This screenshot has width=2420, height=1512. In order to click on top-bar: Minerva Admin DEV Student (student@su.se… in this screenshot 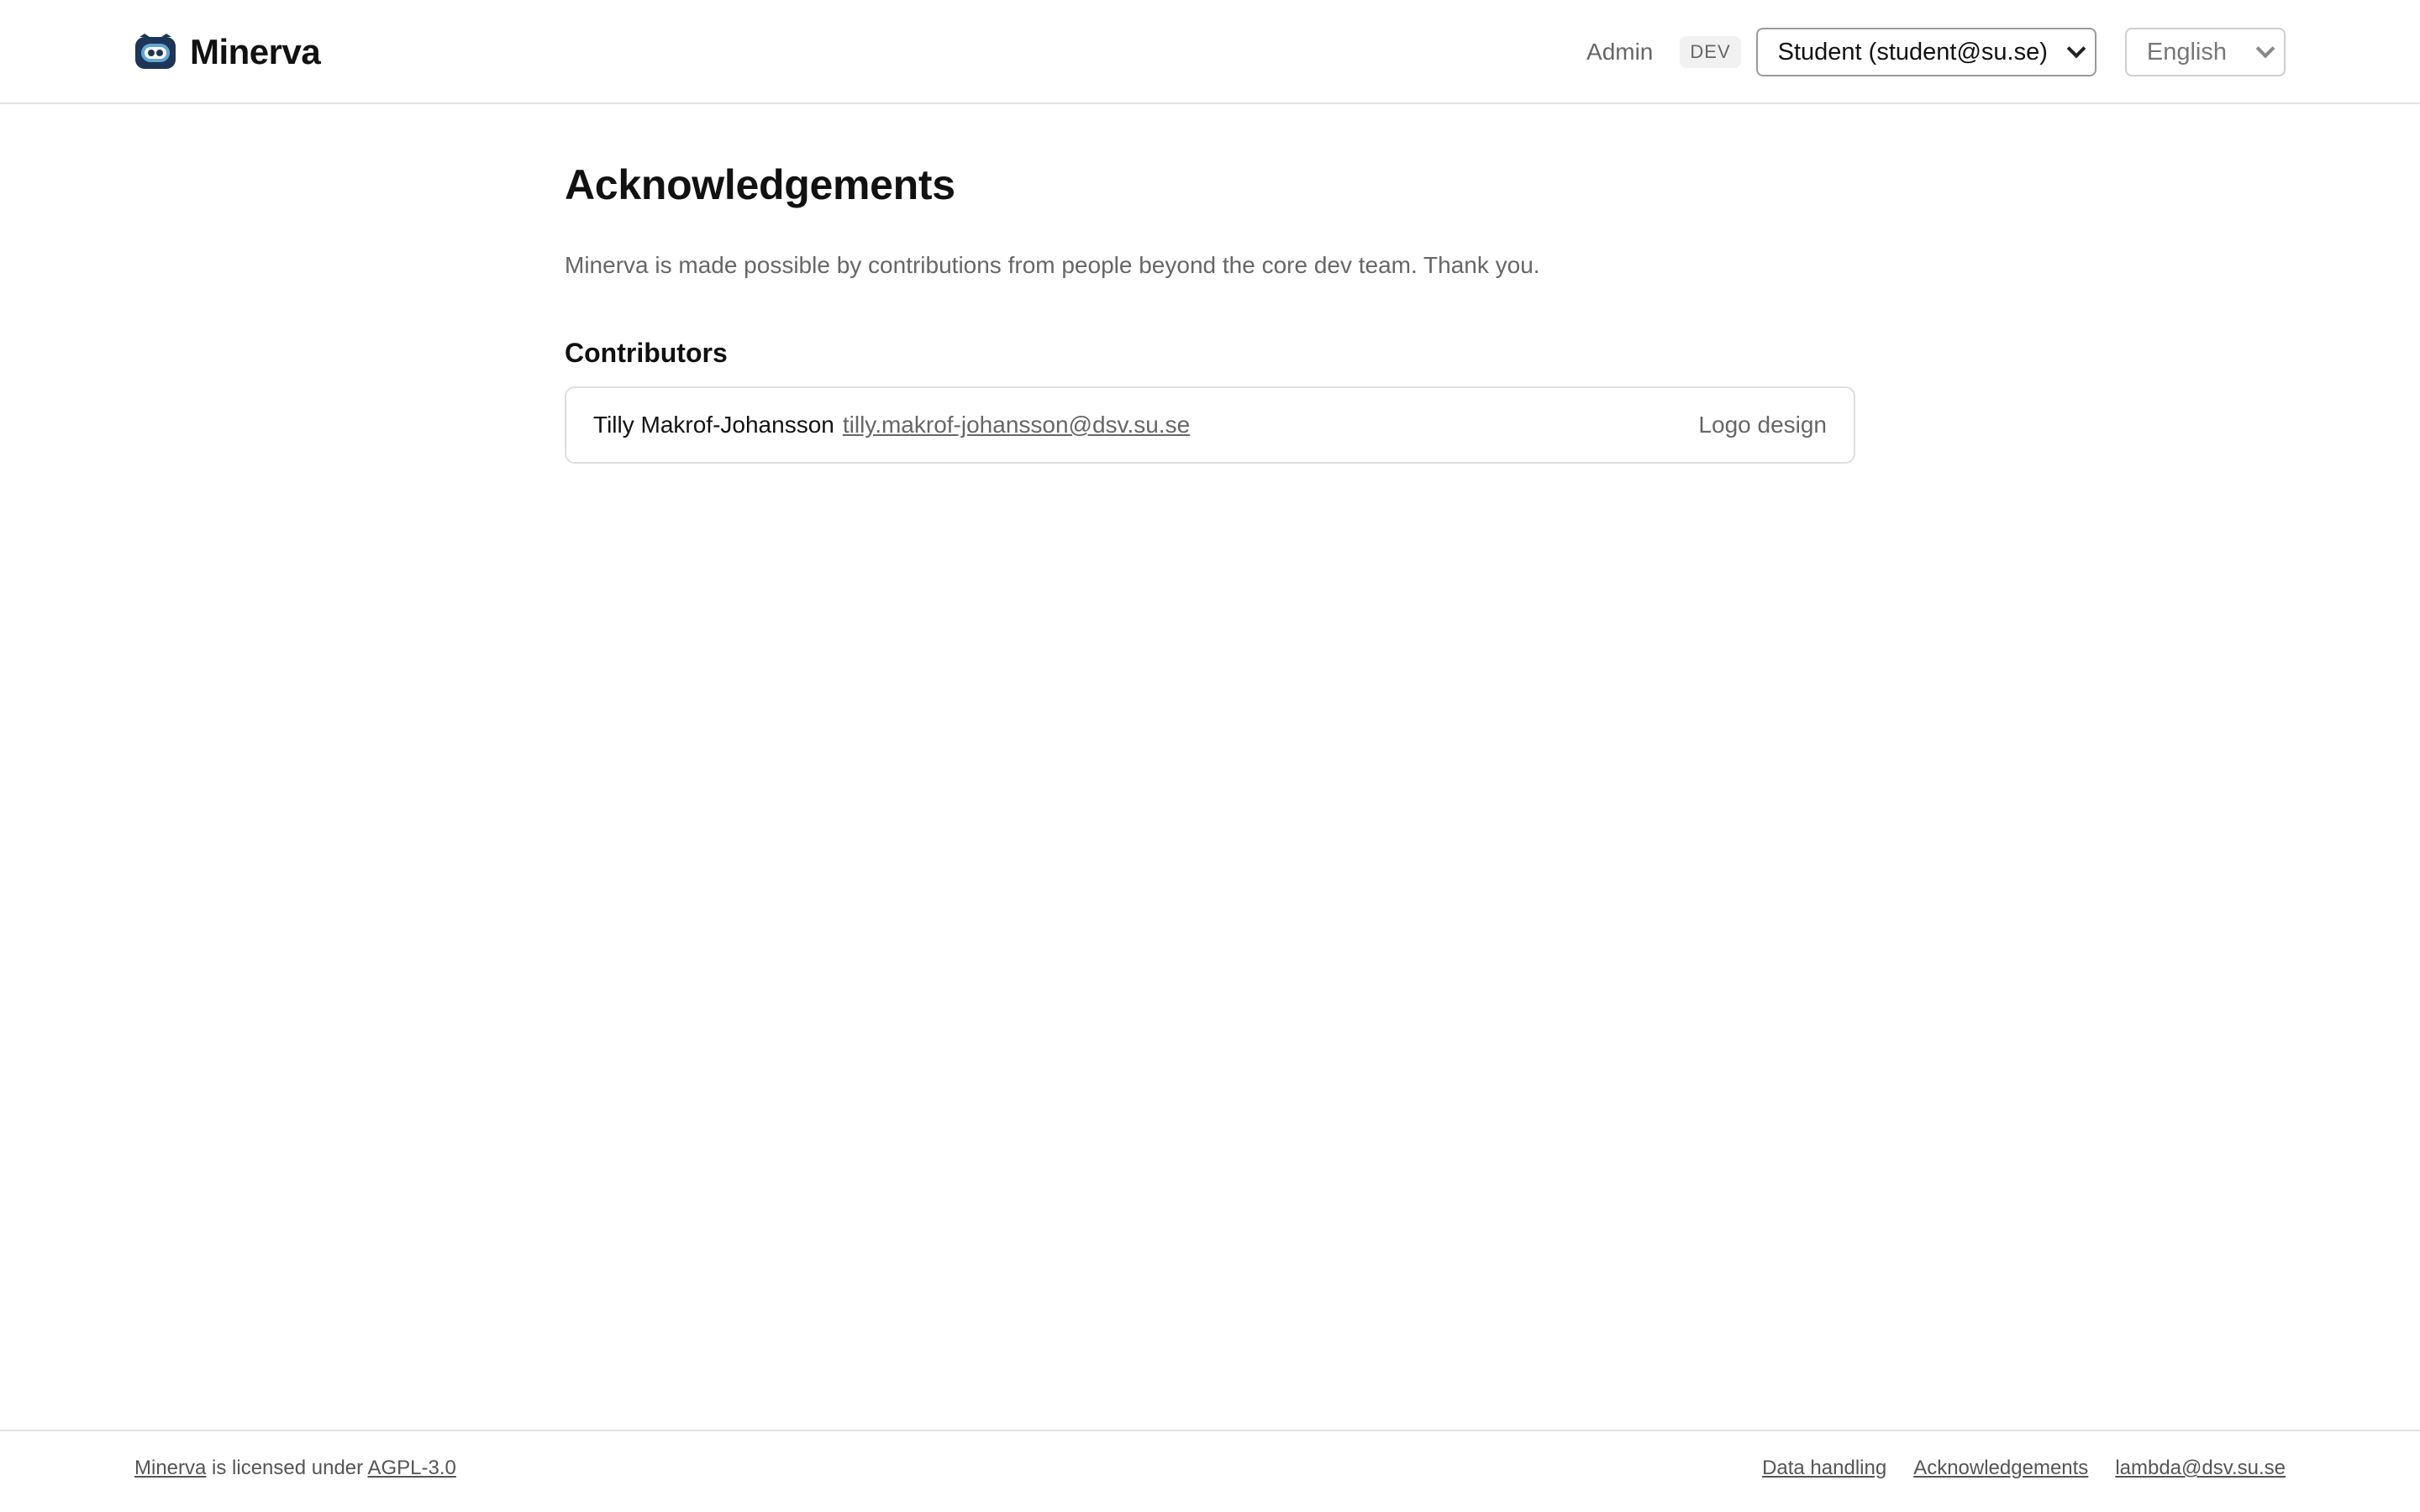, I will do `click(1210, 52)`.